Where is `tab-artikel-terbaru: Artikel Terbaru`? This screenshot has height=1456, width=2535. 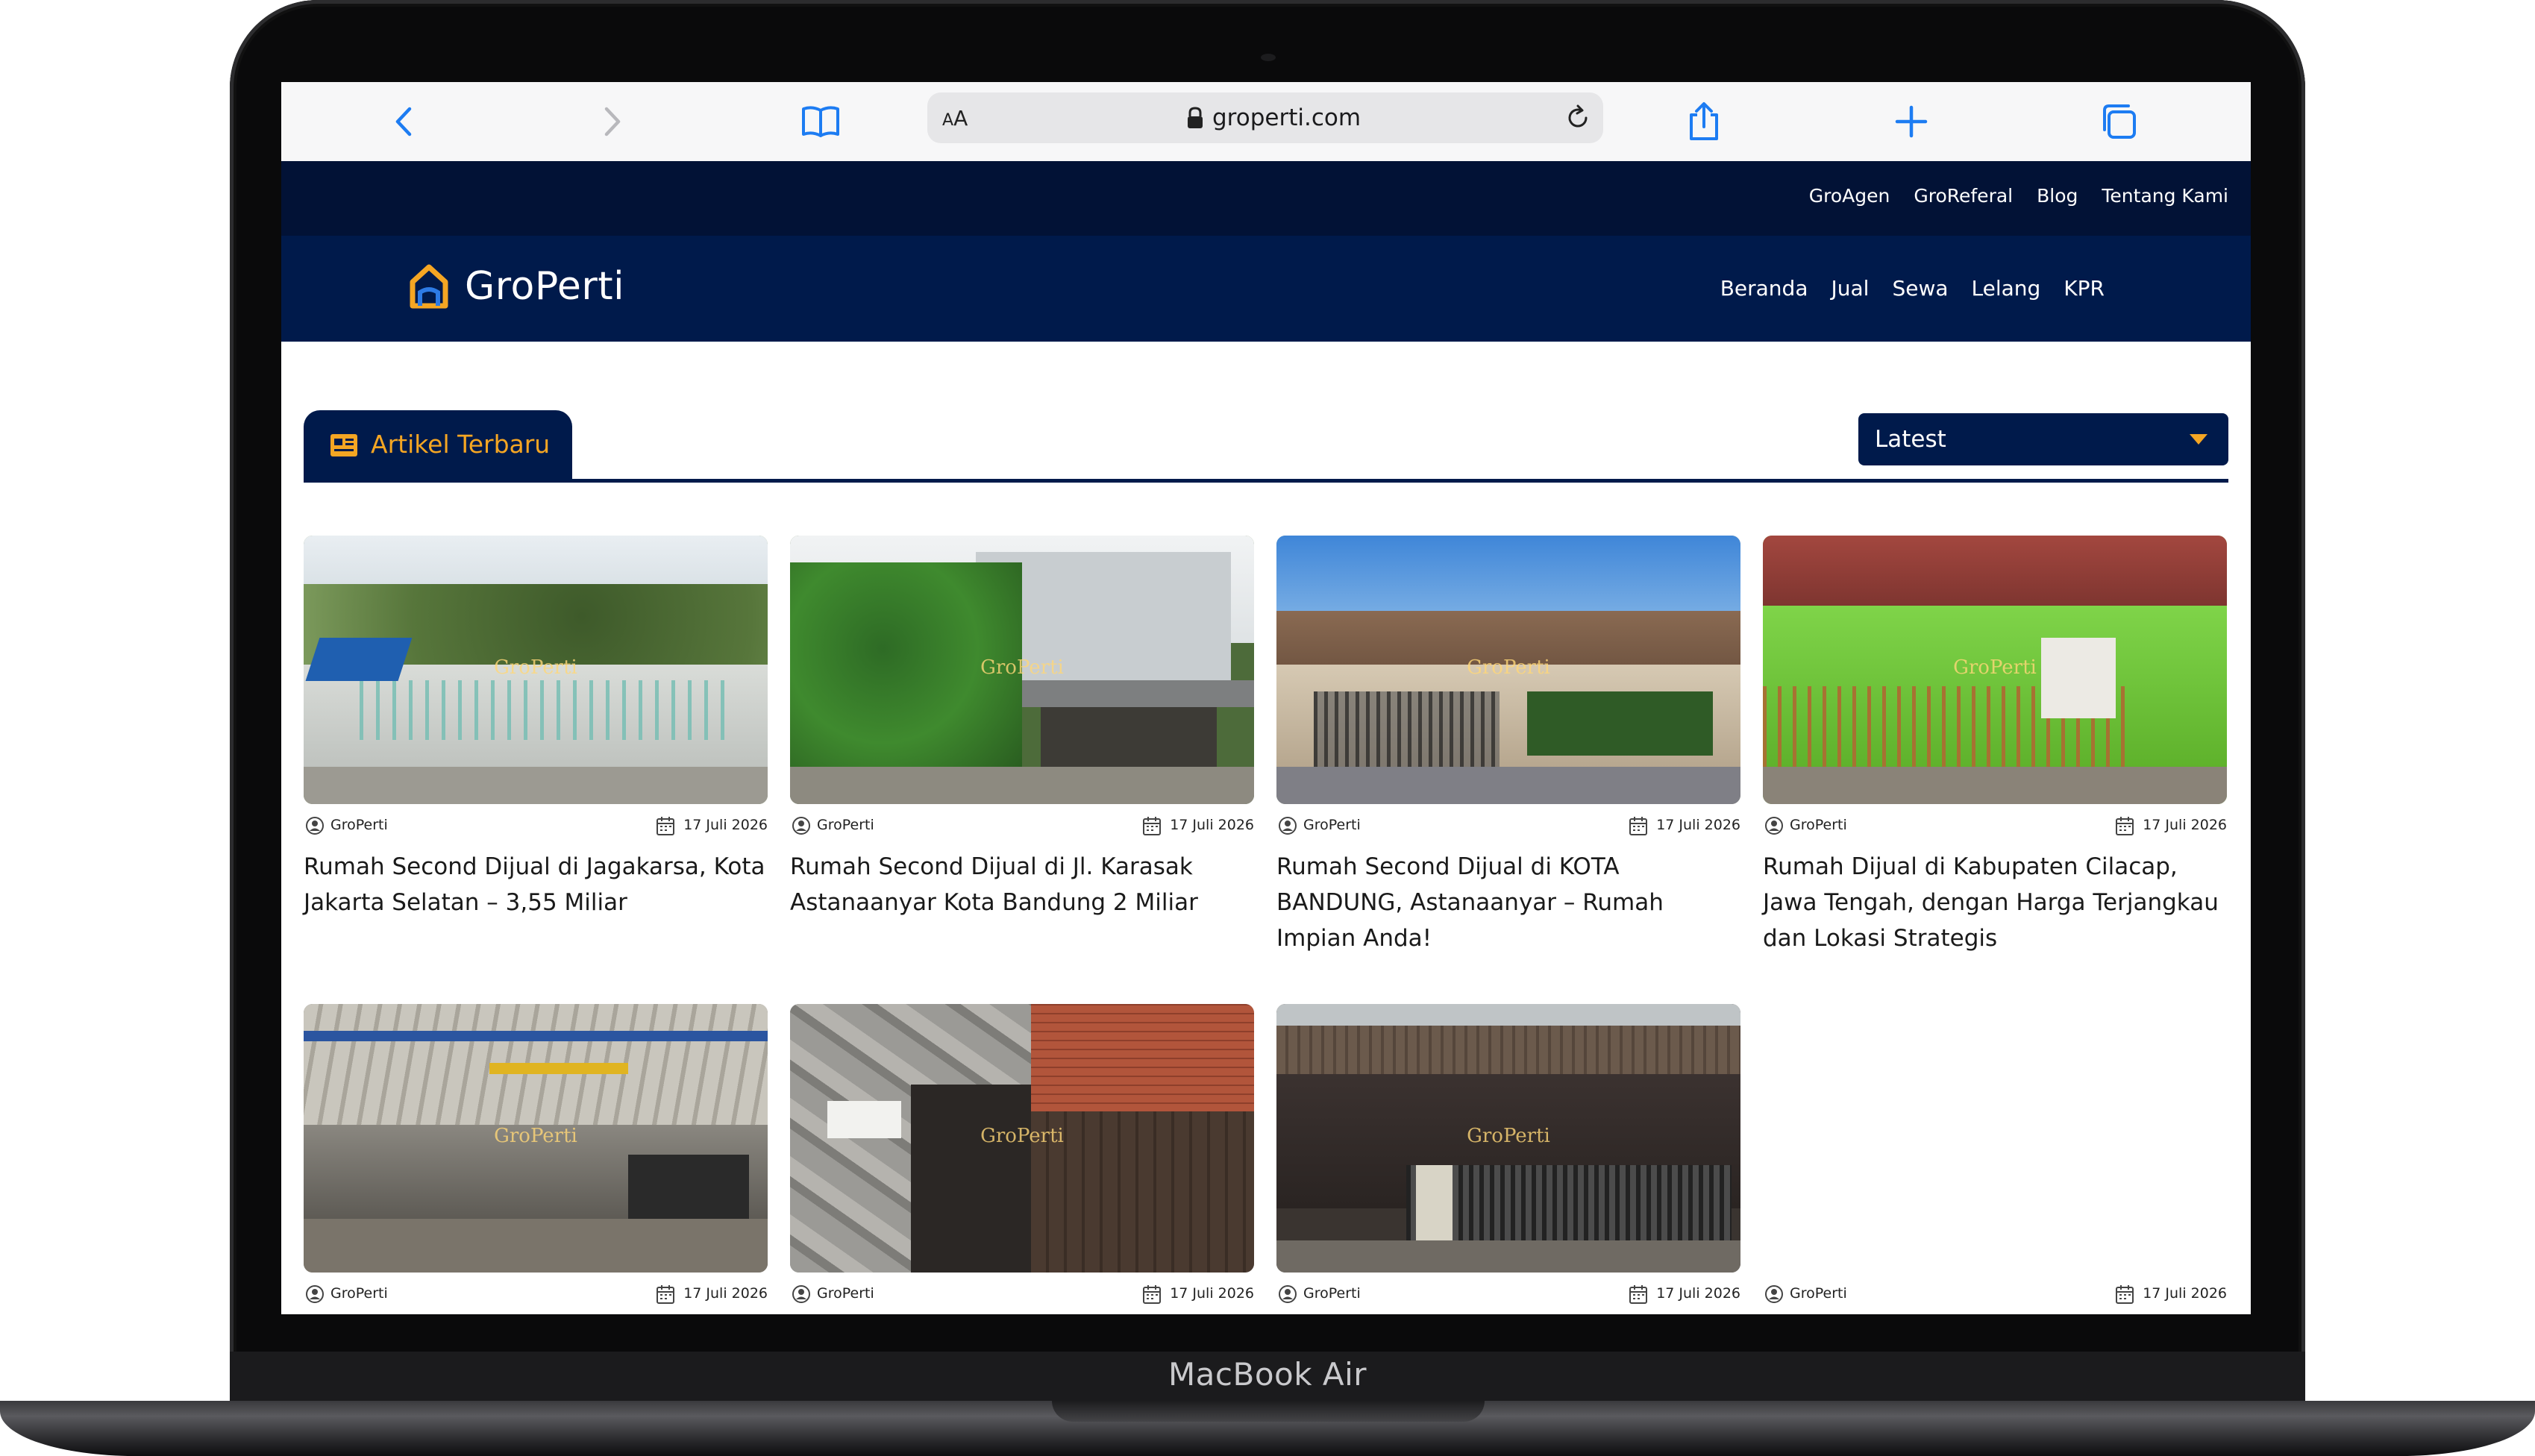 tab-artikel-terbaru: Artikel Terbaru is located at coordinates (438, 446).